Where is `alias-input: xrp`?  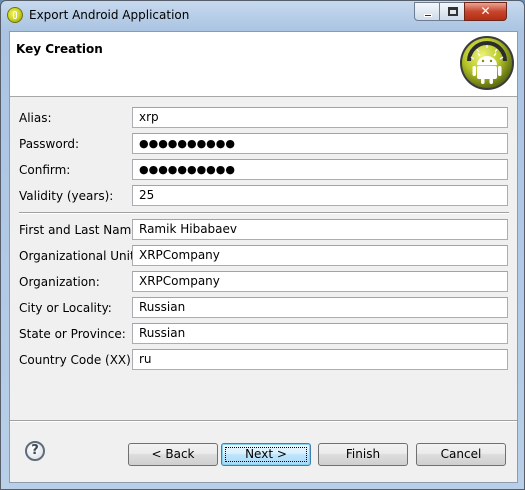 alias-input: xrp is located at coordinates (320, 117).